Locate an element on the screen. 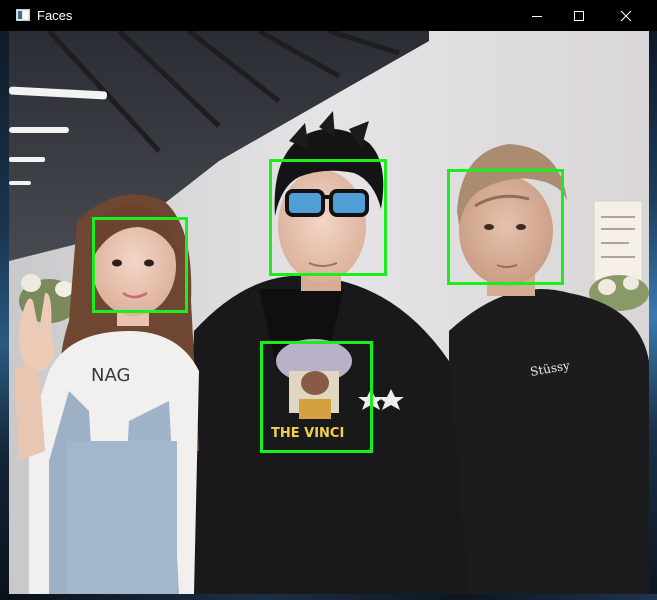 The image size is (657, 600). window-app-icon is located at coordinates (23, 15).